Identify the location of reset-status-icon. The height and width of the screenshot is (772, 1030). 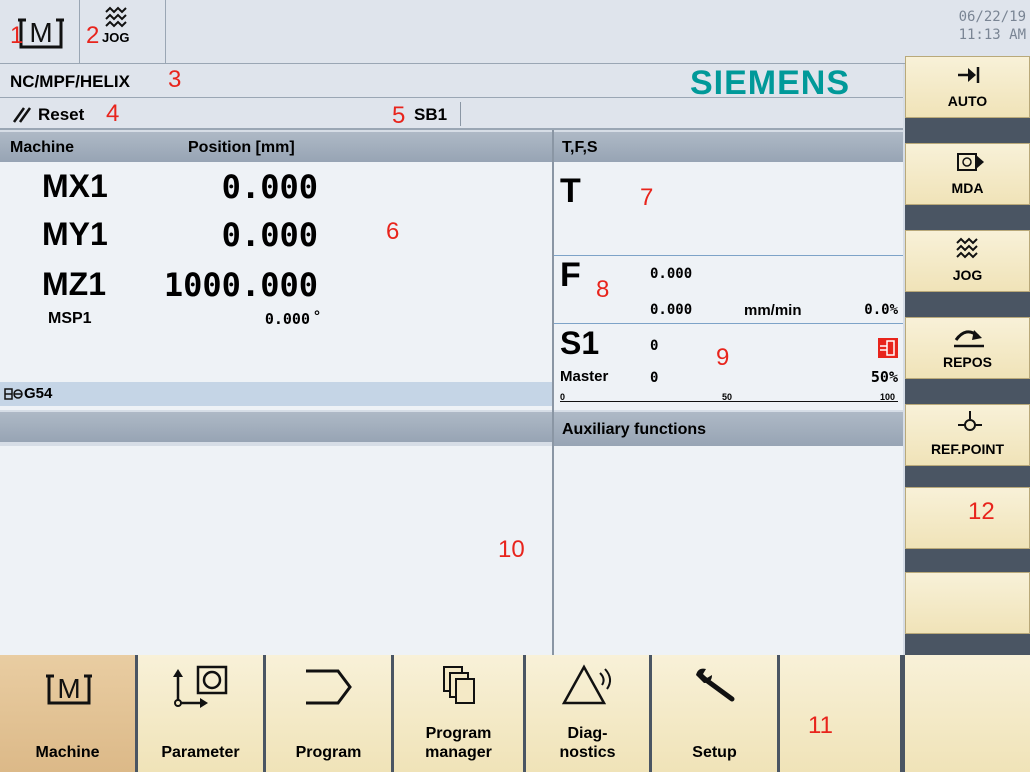
(22, 115).